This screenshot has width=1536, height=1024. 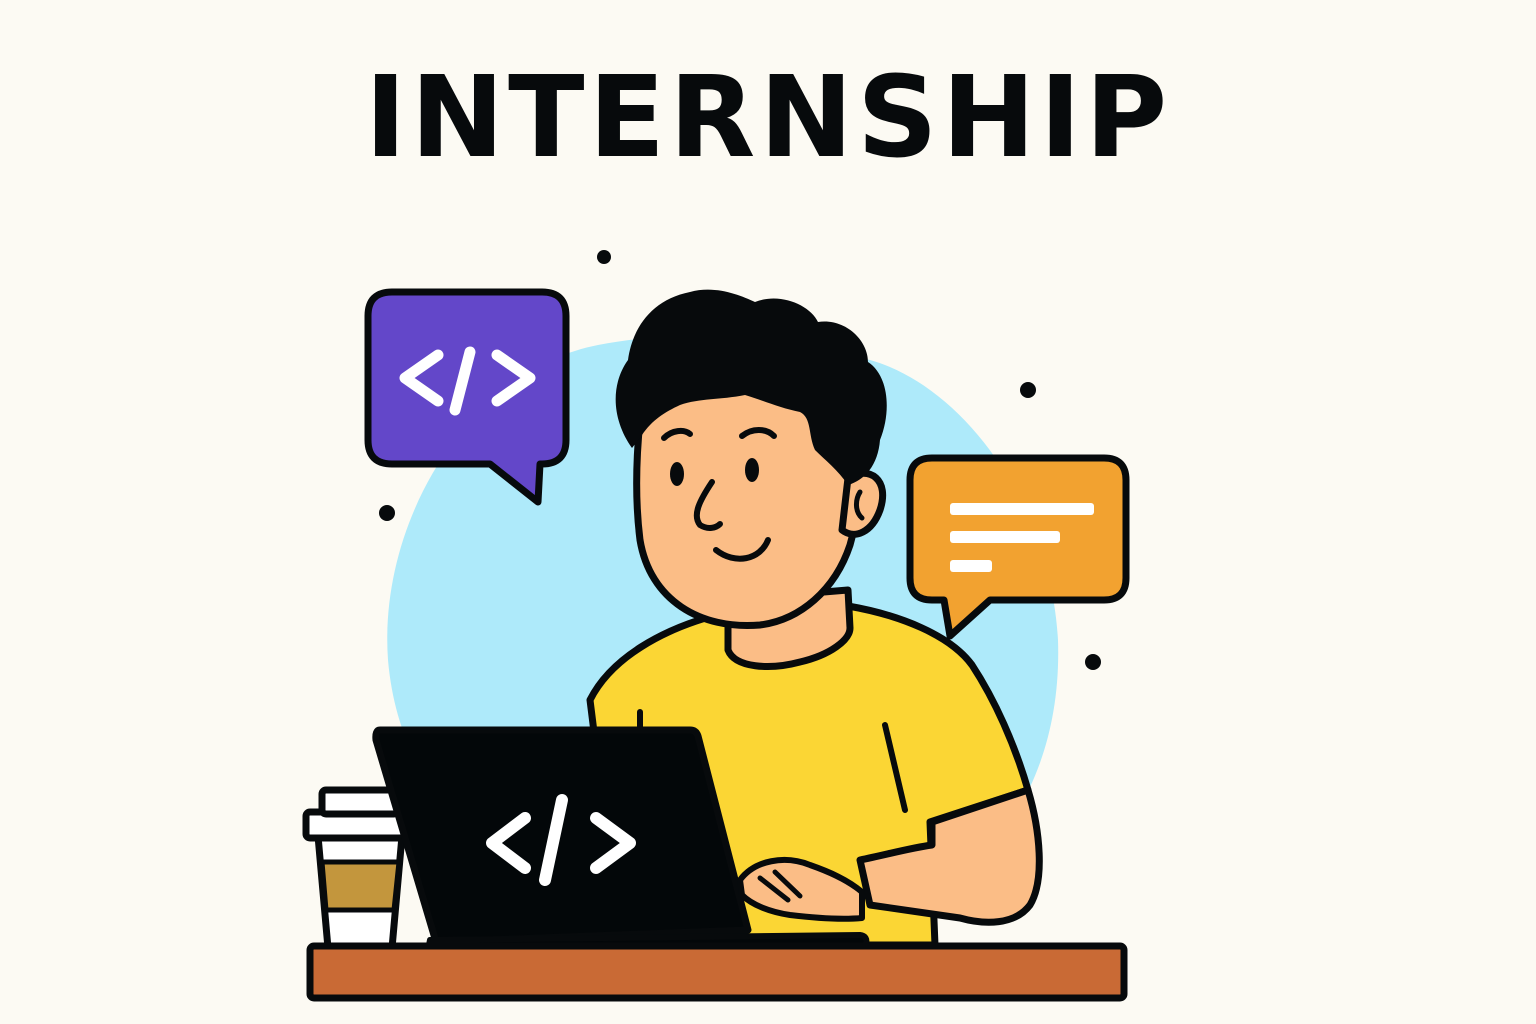 I want to click on desk, so click(x=717, y=972).